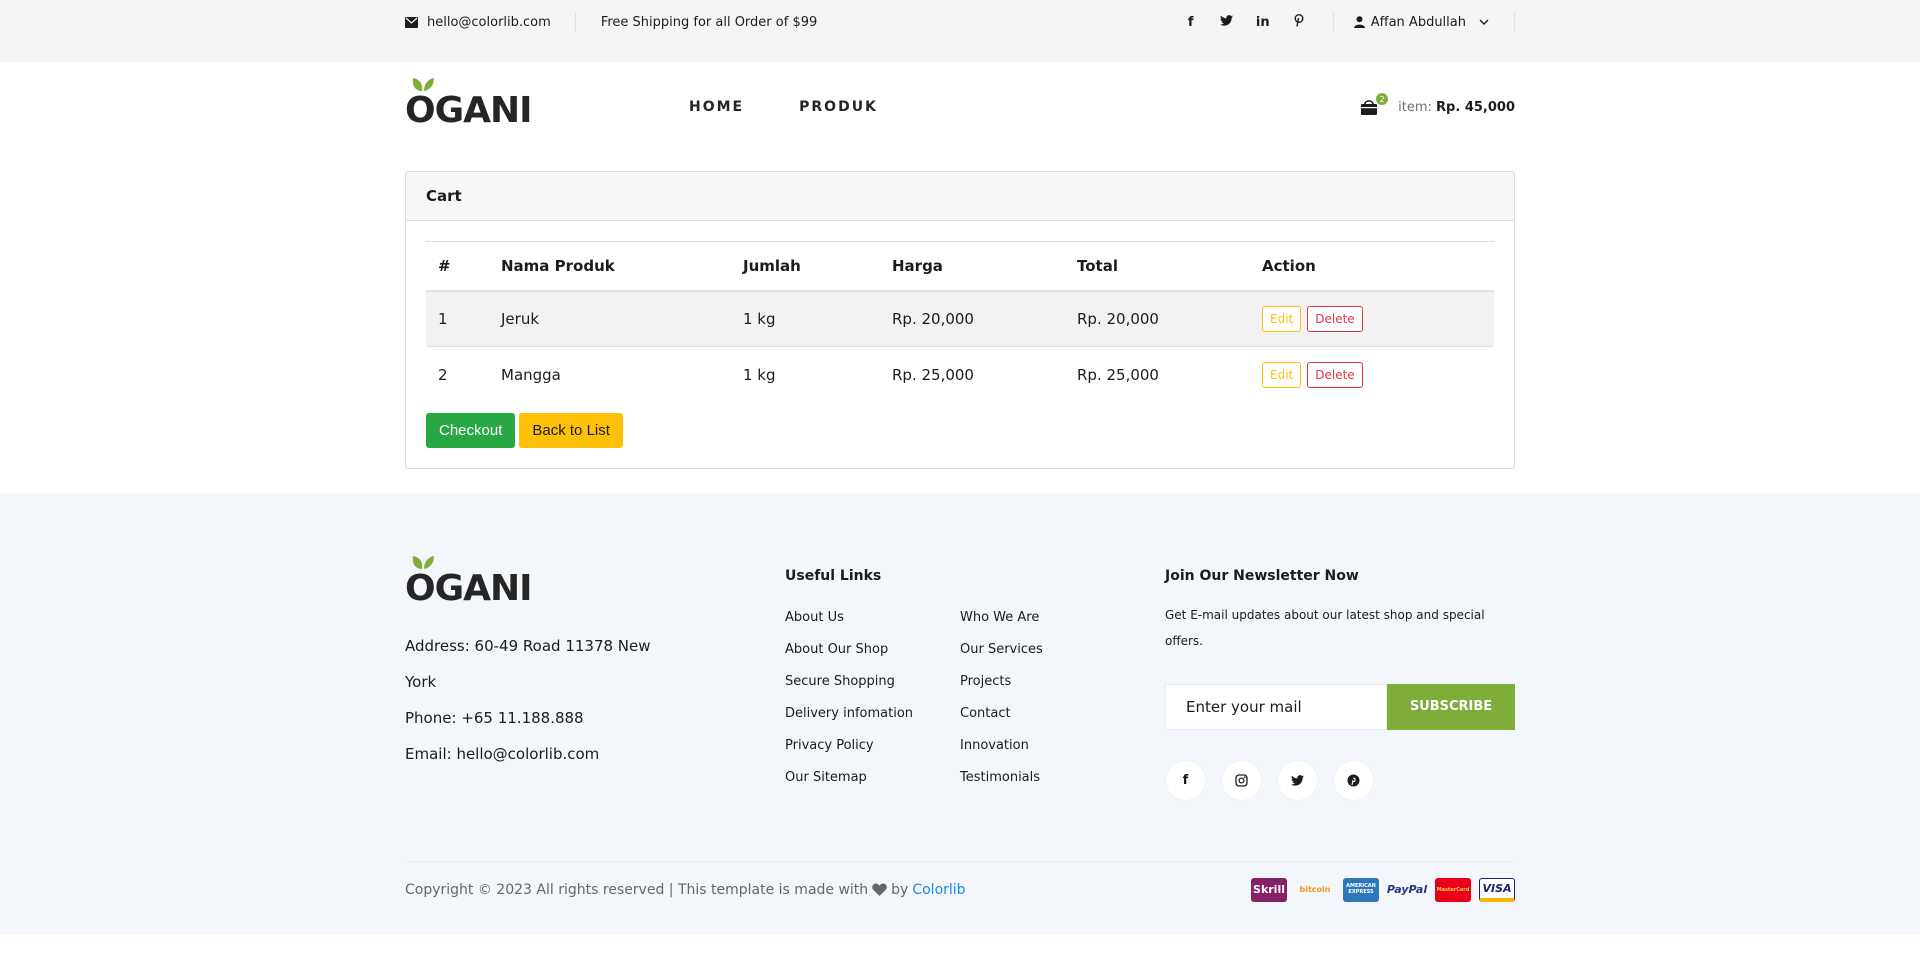  Describe the element at coordinates (709, 22) in the screenshot. I see `shipping-notice: Free Shipping for all Order of $99` at that location.